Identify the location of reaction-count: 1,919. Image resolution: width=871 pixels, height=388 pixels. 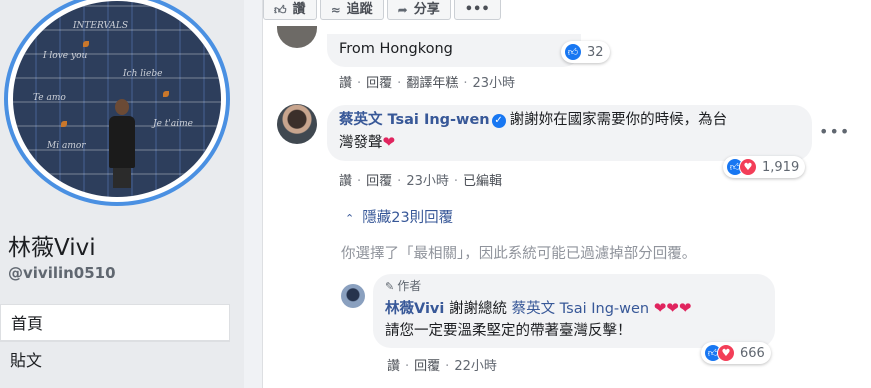
(781, 167).